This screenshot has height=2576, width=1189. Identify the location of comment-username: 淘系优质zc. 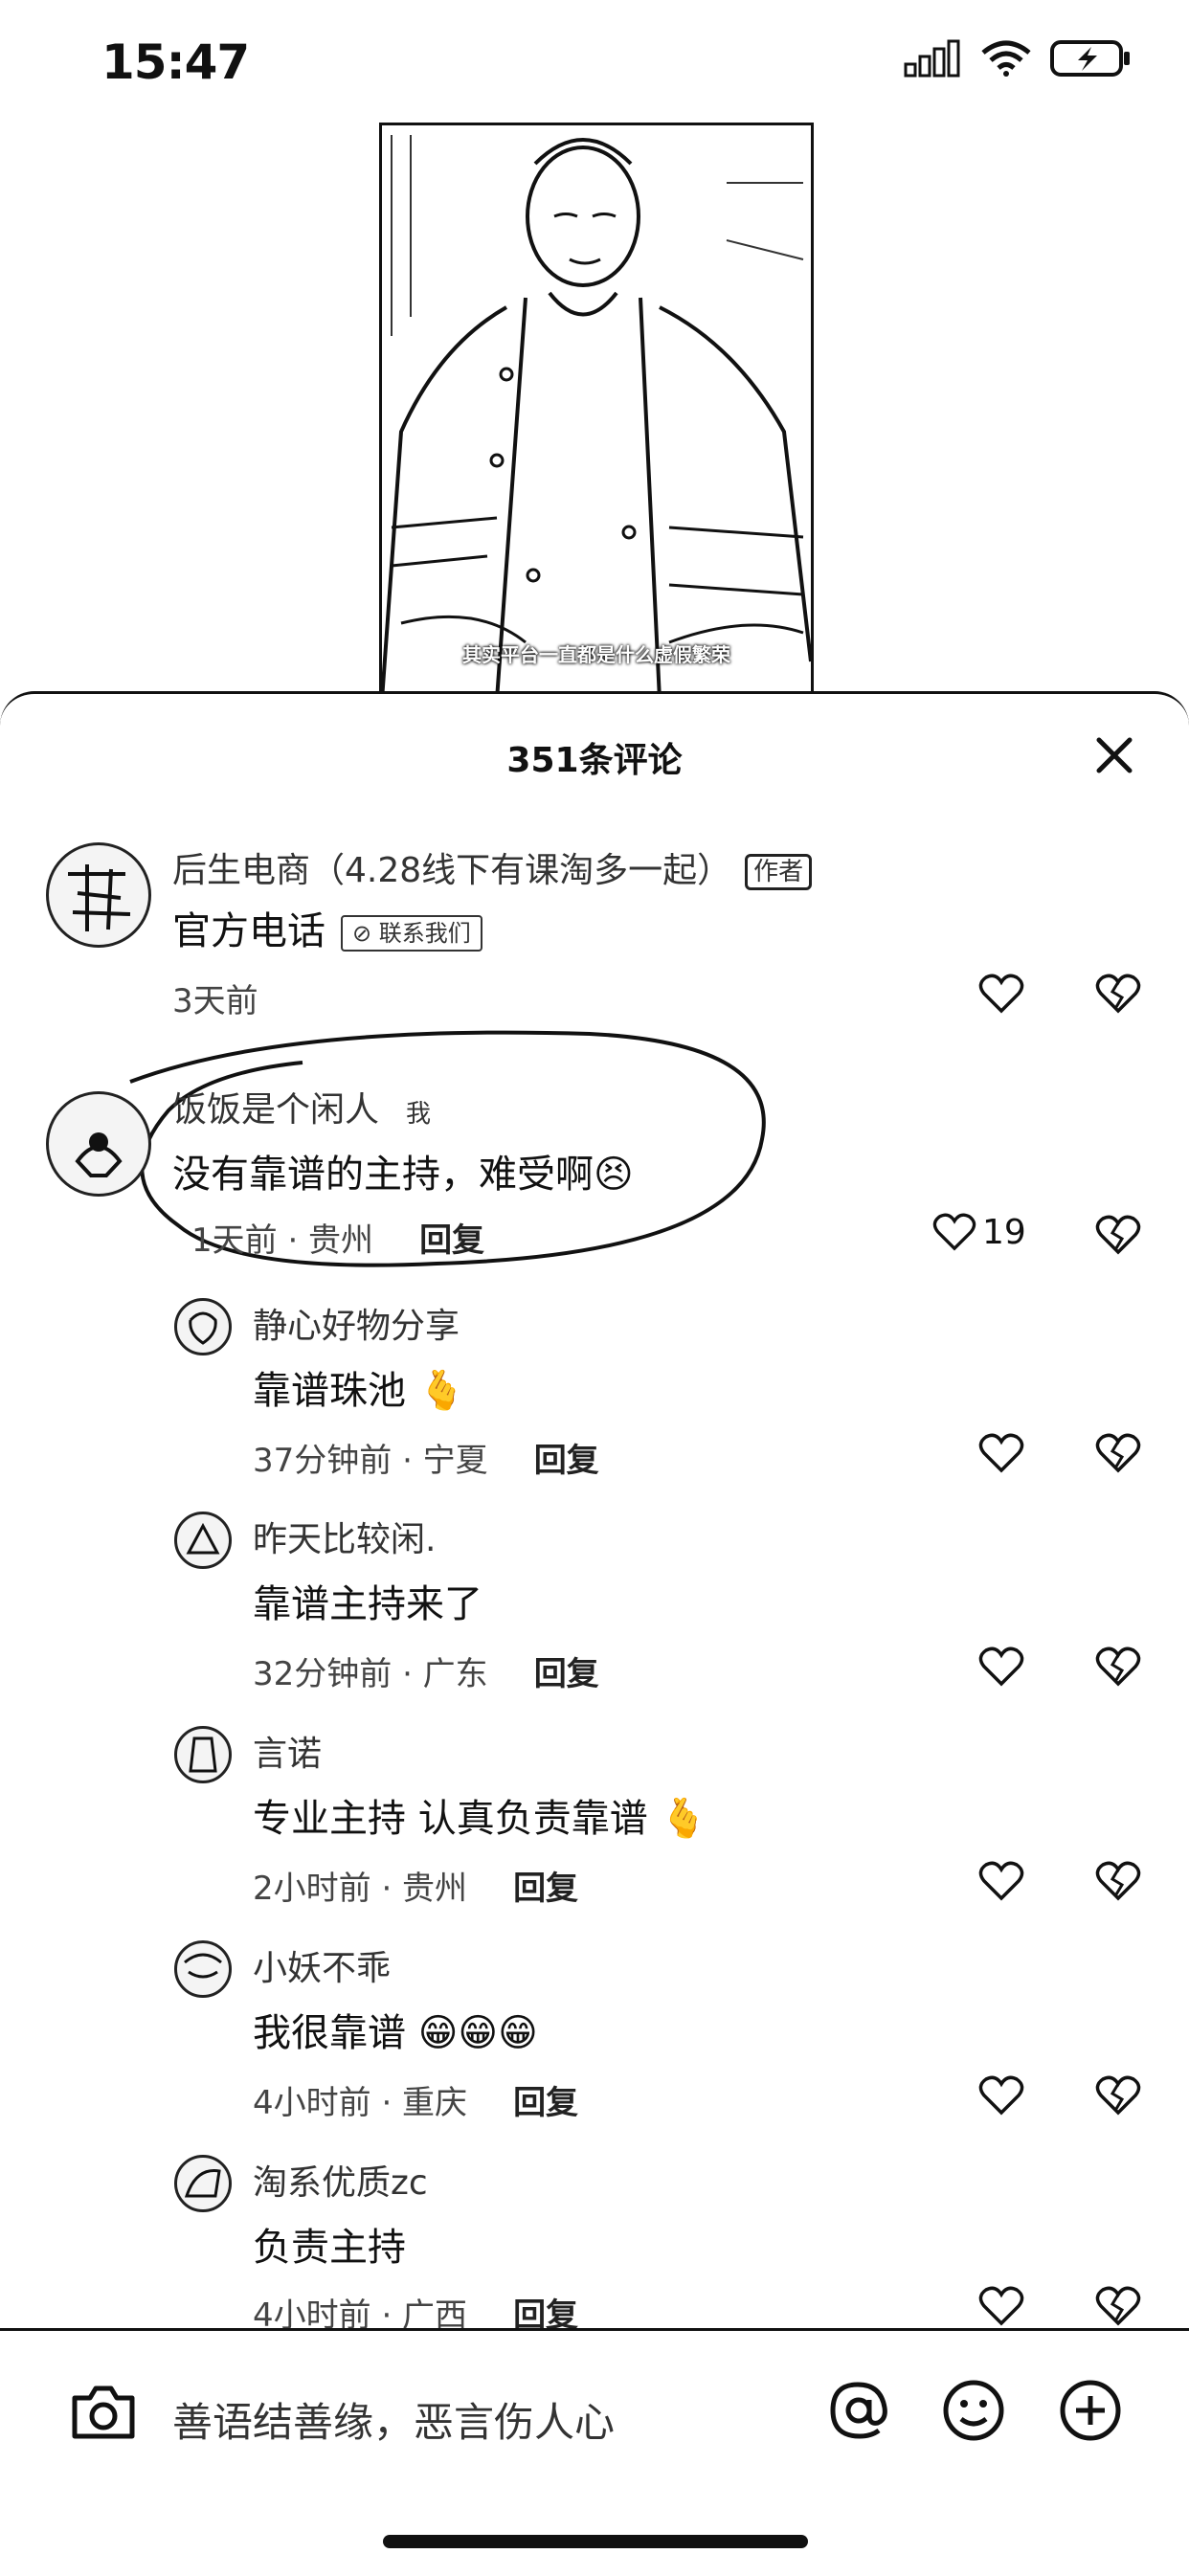
(340, 2180).